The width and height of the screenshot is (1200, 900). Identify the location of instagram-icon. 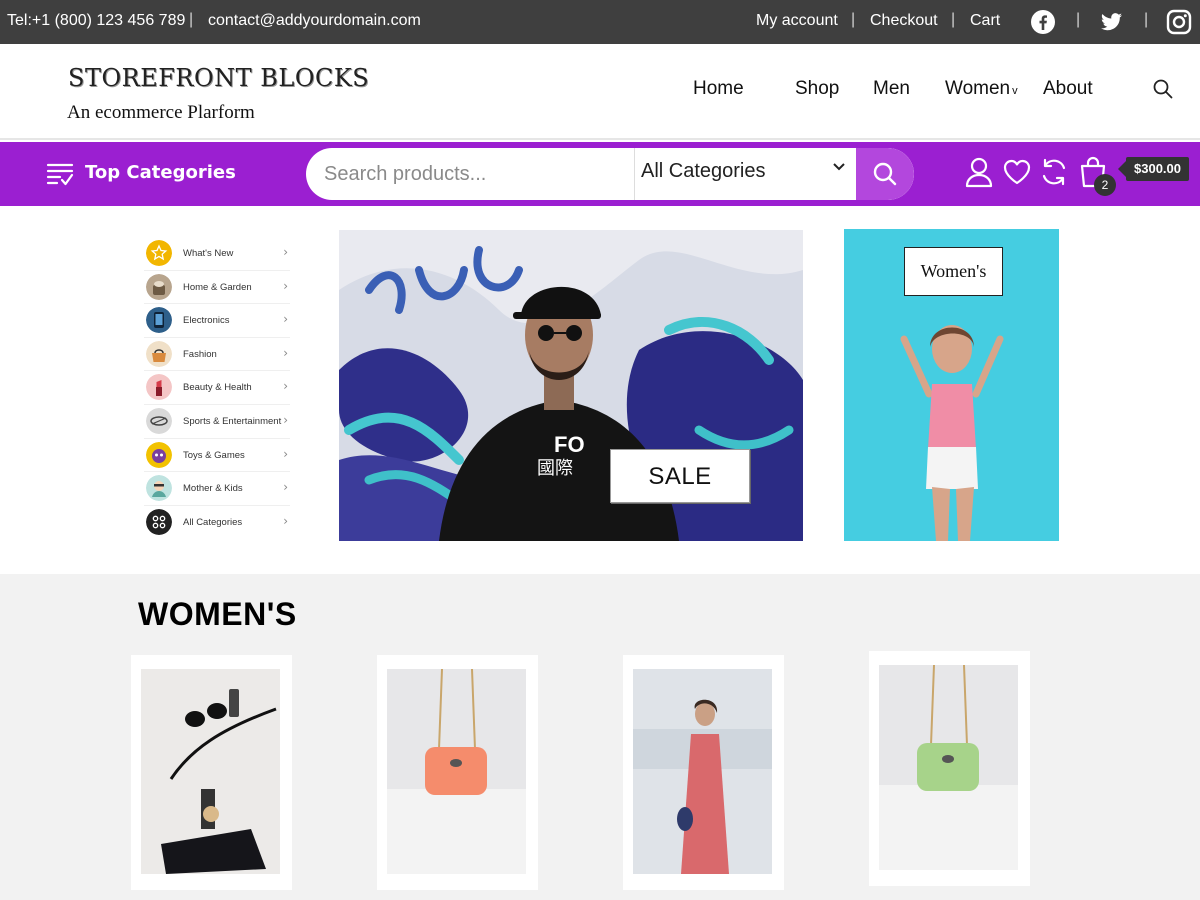
(1179, 22).